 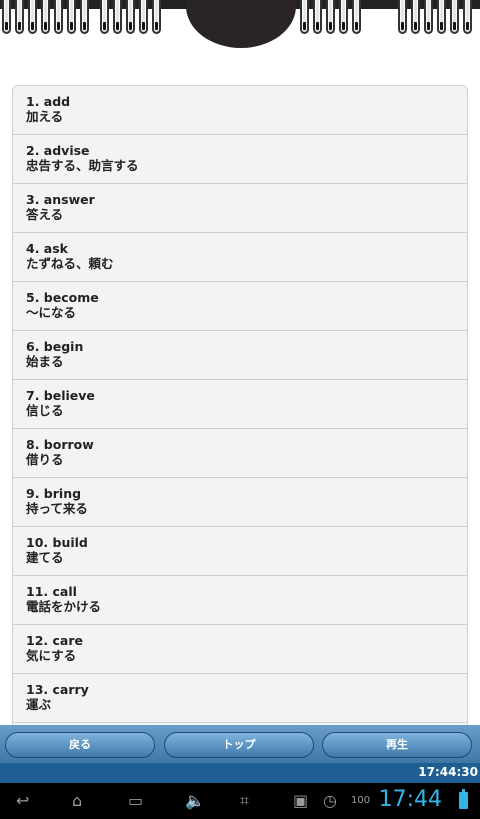 I want to click on word-japanese: 加える, so click(x=45, y=116).